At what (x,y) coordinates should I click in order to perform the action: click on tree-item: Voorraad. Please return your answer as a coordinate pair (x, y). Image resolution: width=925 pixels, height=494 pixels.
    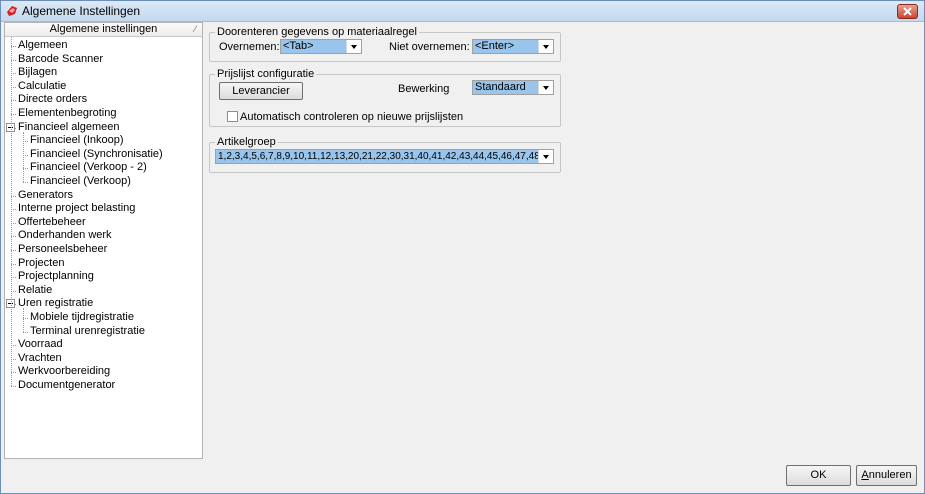
    Looking at the image, I should click on (40, 344).